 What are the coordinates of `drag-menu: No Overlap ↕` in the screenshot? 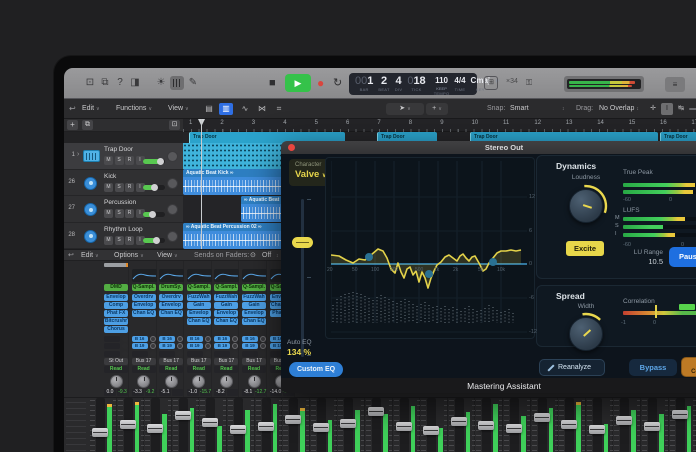 It's located at (619, 109).